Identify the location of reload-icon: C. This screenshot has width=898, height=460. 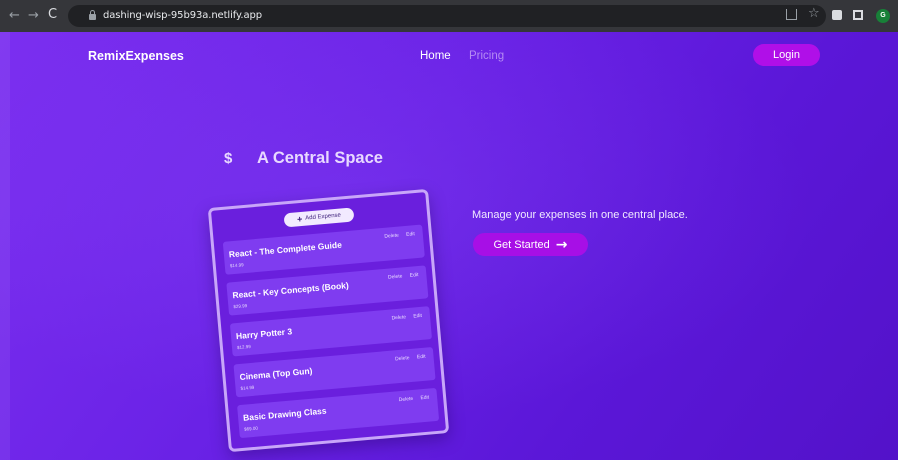
(52, 14).